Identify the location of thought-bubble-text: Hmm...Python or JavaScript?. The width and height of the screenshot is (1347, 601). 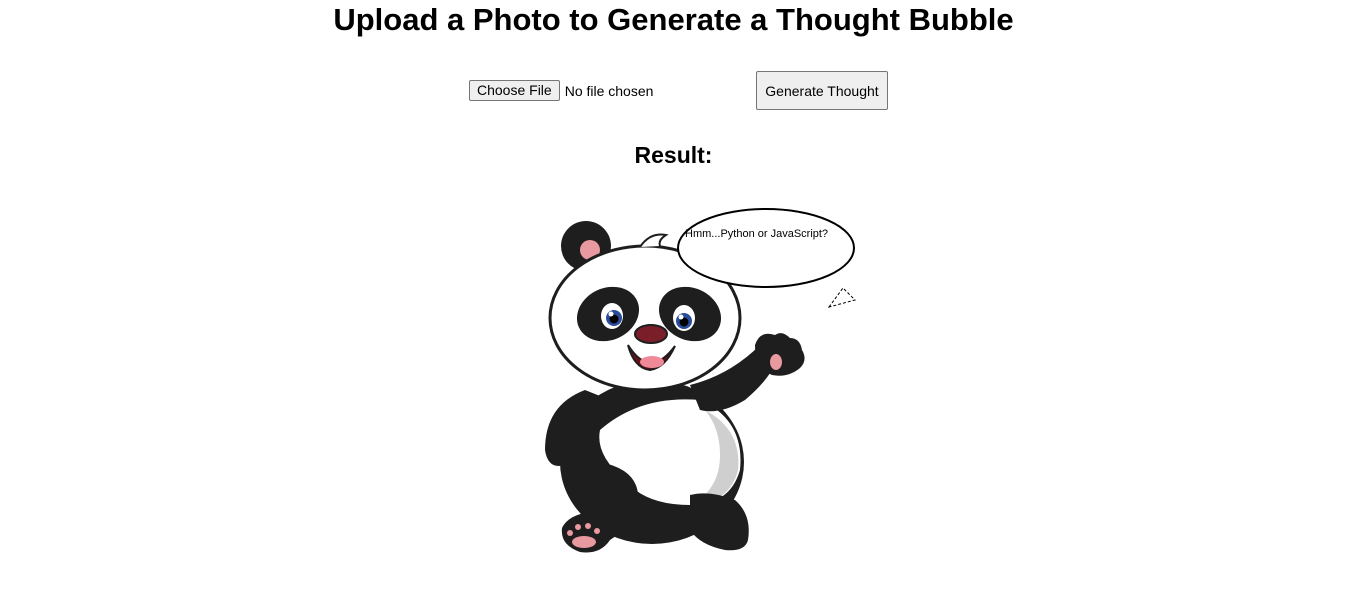
(757, 234).